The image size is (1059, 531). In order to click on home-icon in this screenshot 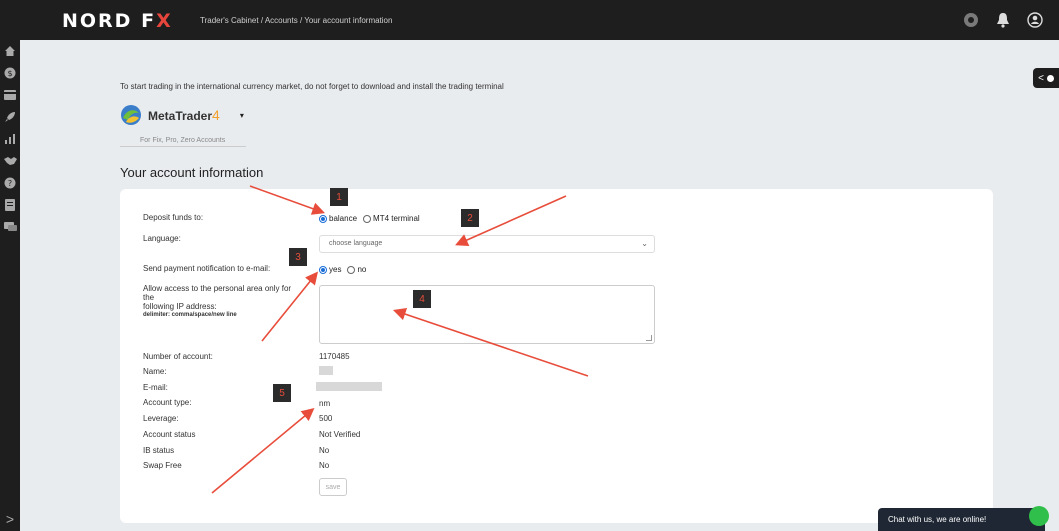, I will do `click(10, 51)`.